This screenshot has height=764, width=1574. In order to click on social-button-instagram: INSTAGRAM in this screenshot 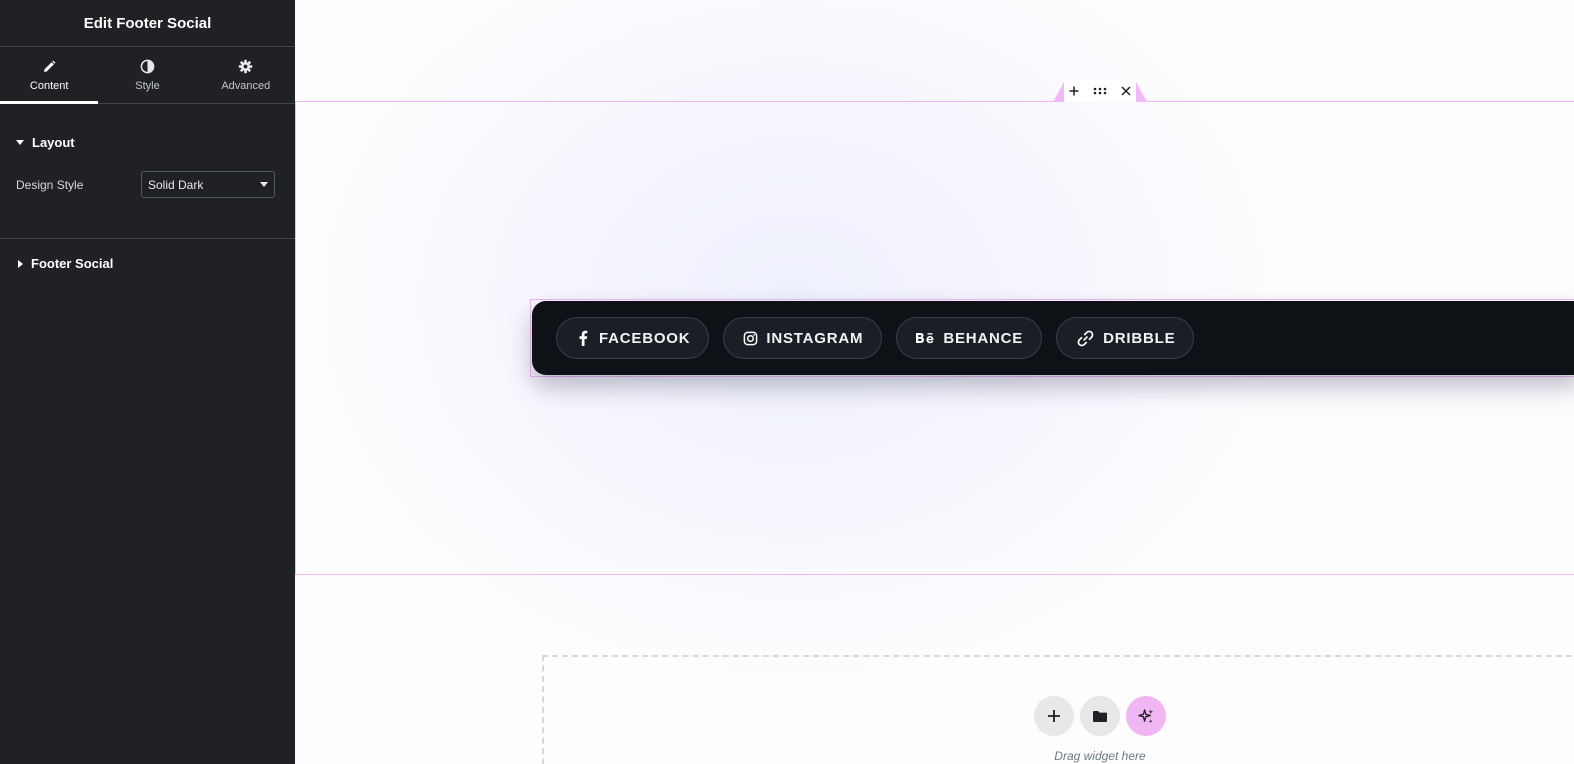, I will do `click(803, 338)`.